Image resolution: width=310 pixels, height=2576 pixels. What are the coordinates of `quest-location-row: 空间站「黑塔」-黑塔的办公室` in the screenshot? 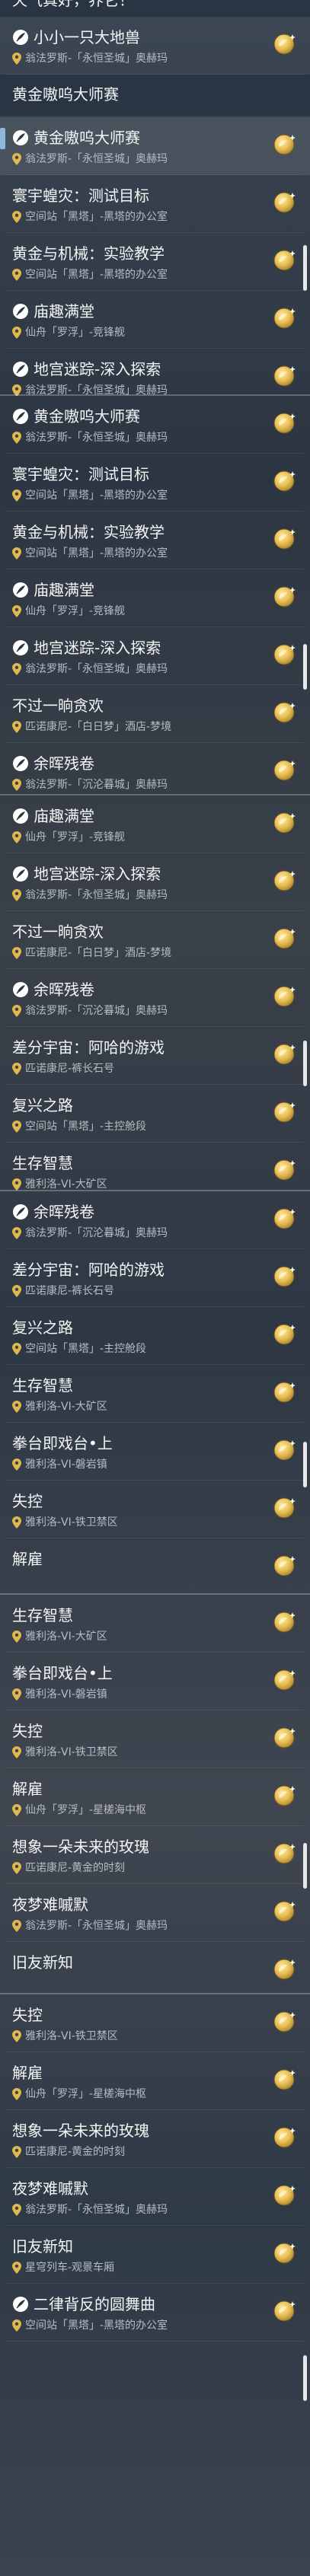 It's located at (90, 495).